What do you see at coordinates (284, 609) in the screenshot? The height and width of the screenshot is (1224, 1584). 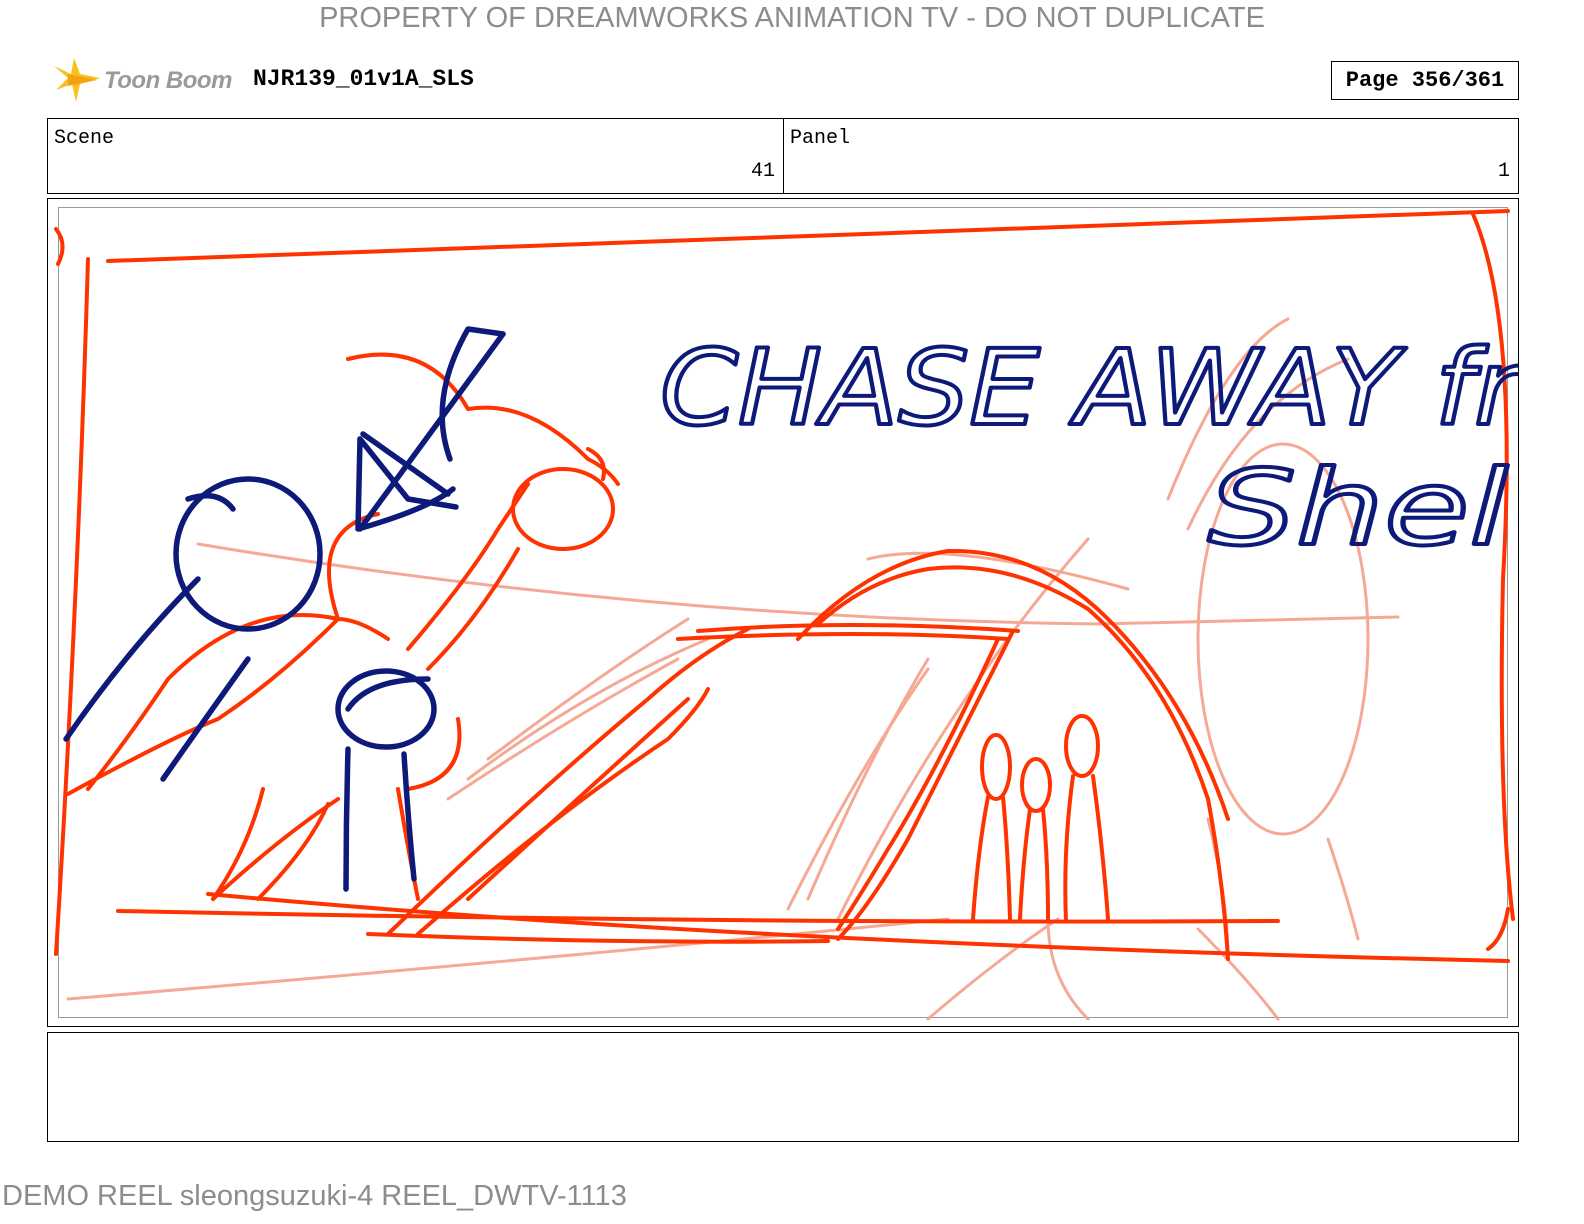 I see `blue-ink` at bounding box center [284, 609].